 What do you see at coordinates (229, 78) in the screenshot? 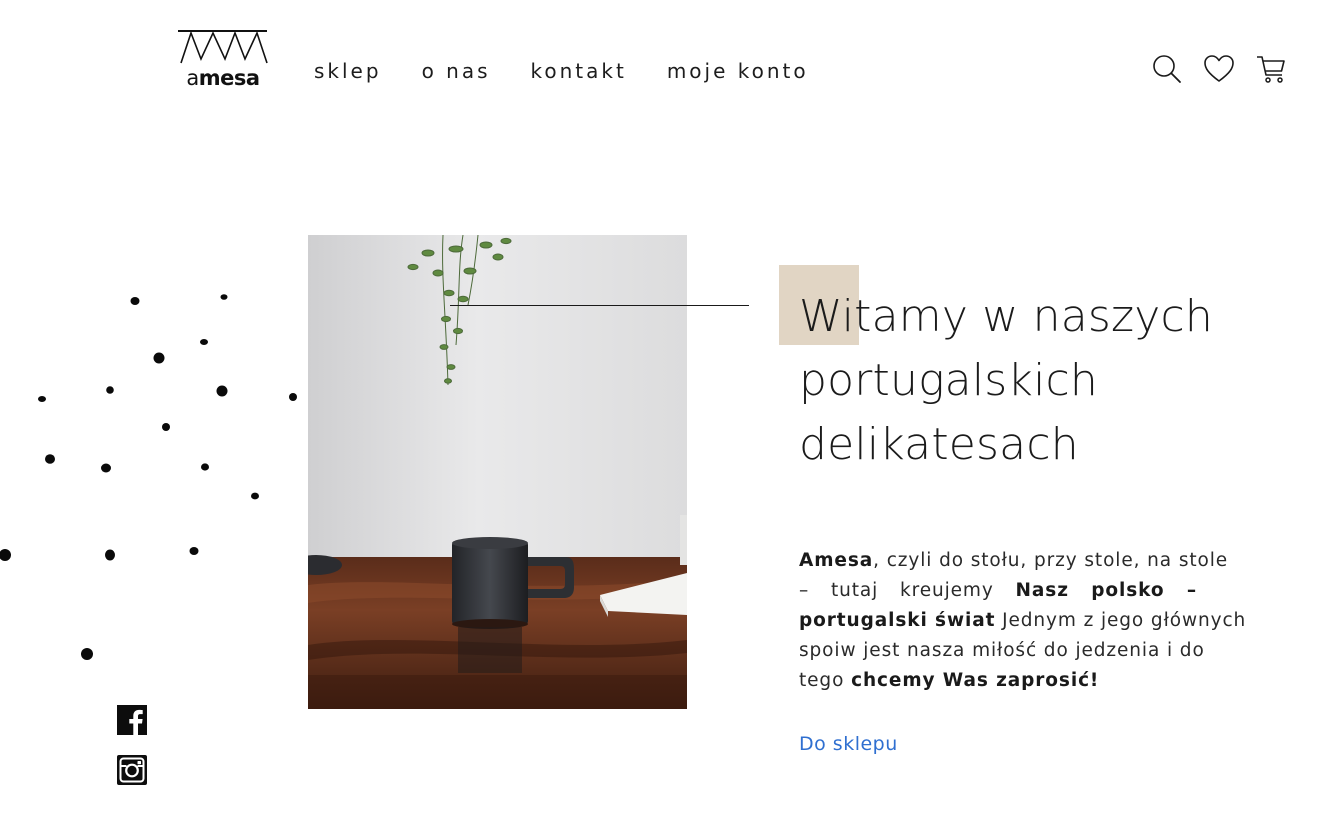
I see `logo-suffix: mesa` at bounding box center [229, 78].